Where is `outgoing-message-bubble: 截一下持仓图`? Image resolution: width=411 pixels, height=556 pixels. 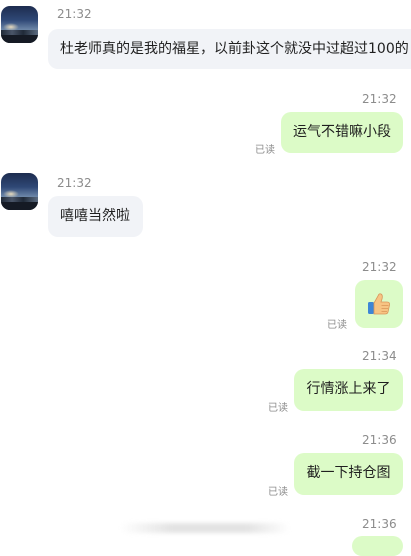
outgoing-message-bubble: 截一下持仓图 is located at coordinates (348, 474).